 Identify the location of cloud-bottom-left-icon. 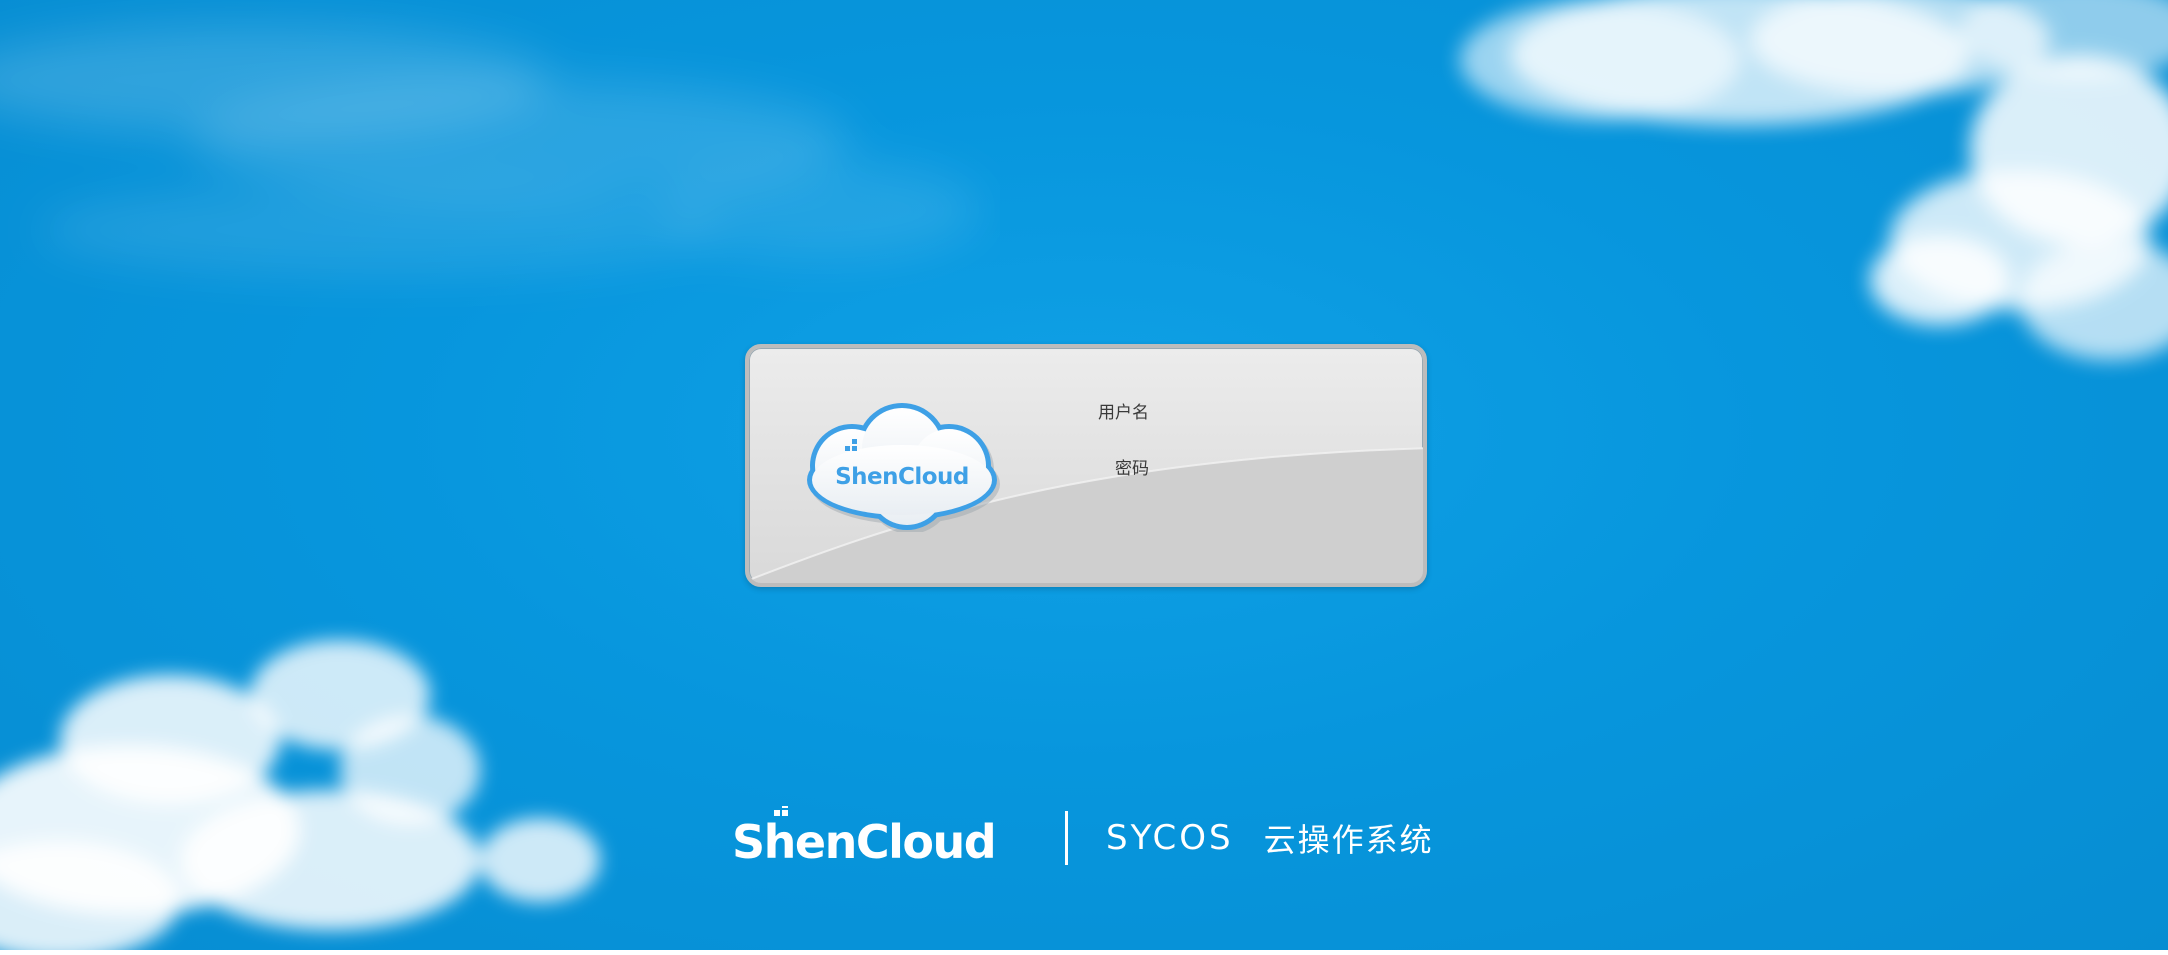
(300, 797).